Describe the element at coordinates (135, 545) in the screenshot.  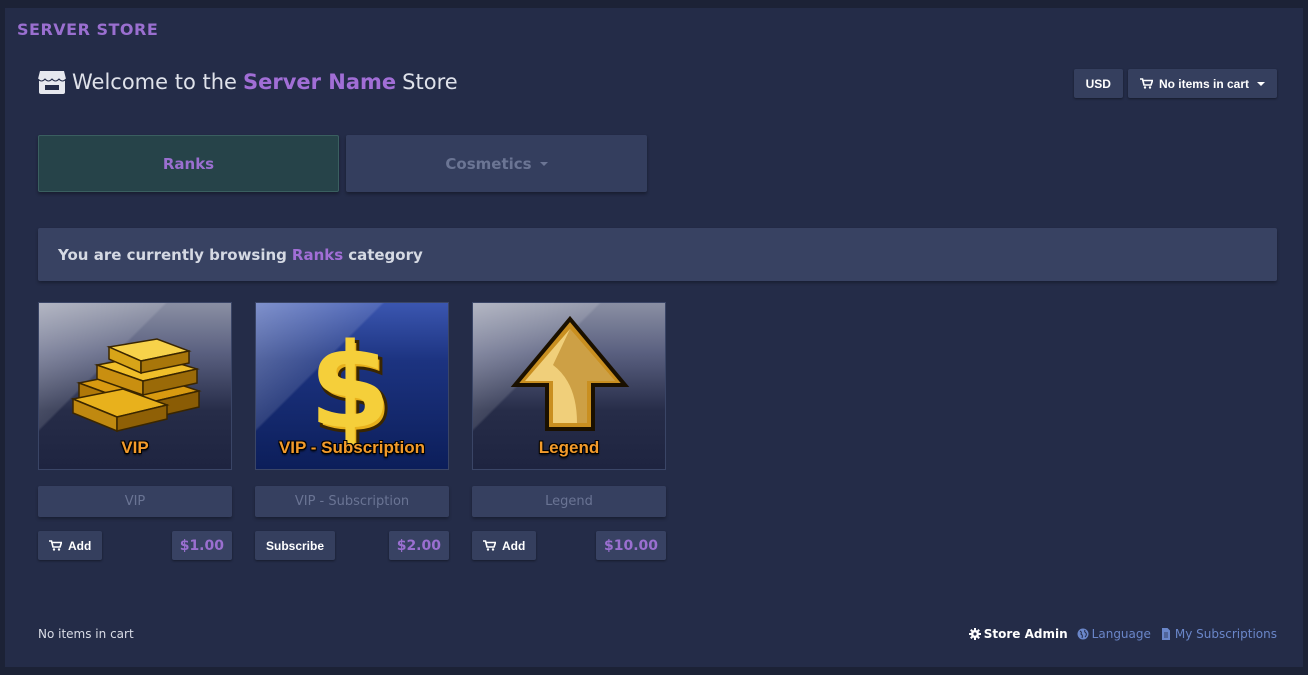
I see `product-actions: Add $1.00` at that location.